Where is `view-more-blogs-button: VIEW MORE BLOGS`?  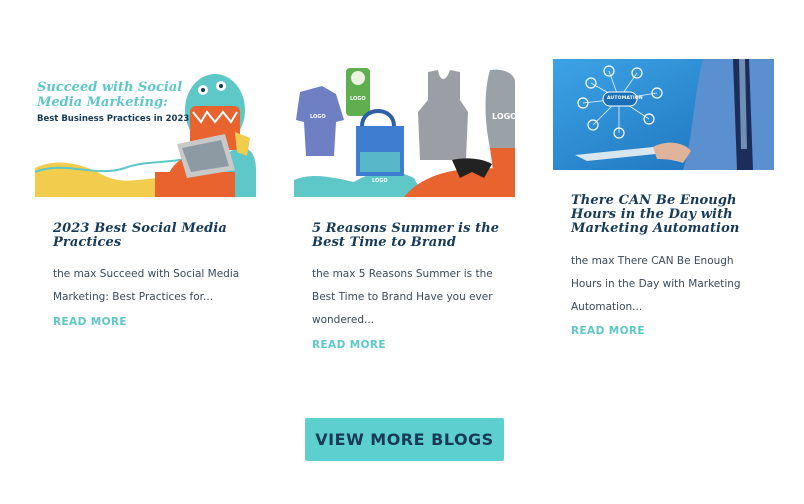 view-more-blogs-button: VIEW MORE BLOGS is located at coordinates (404, 439).